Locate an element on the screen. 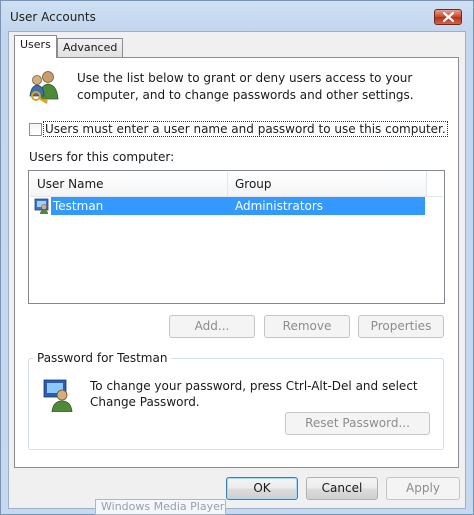 The height and width of the screenshot is (515, 474). tab-users-label: Users is located at coordinates (35, 44).